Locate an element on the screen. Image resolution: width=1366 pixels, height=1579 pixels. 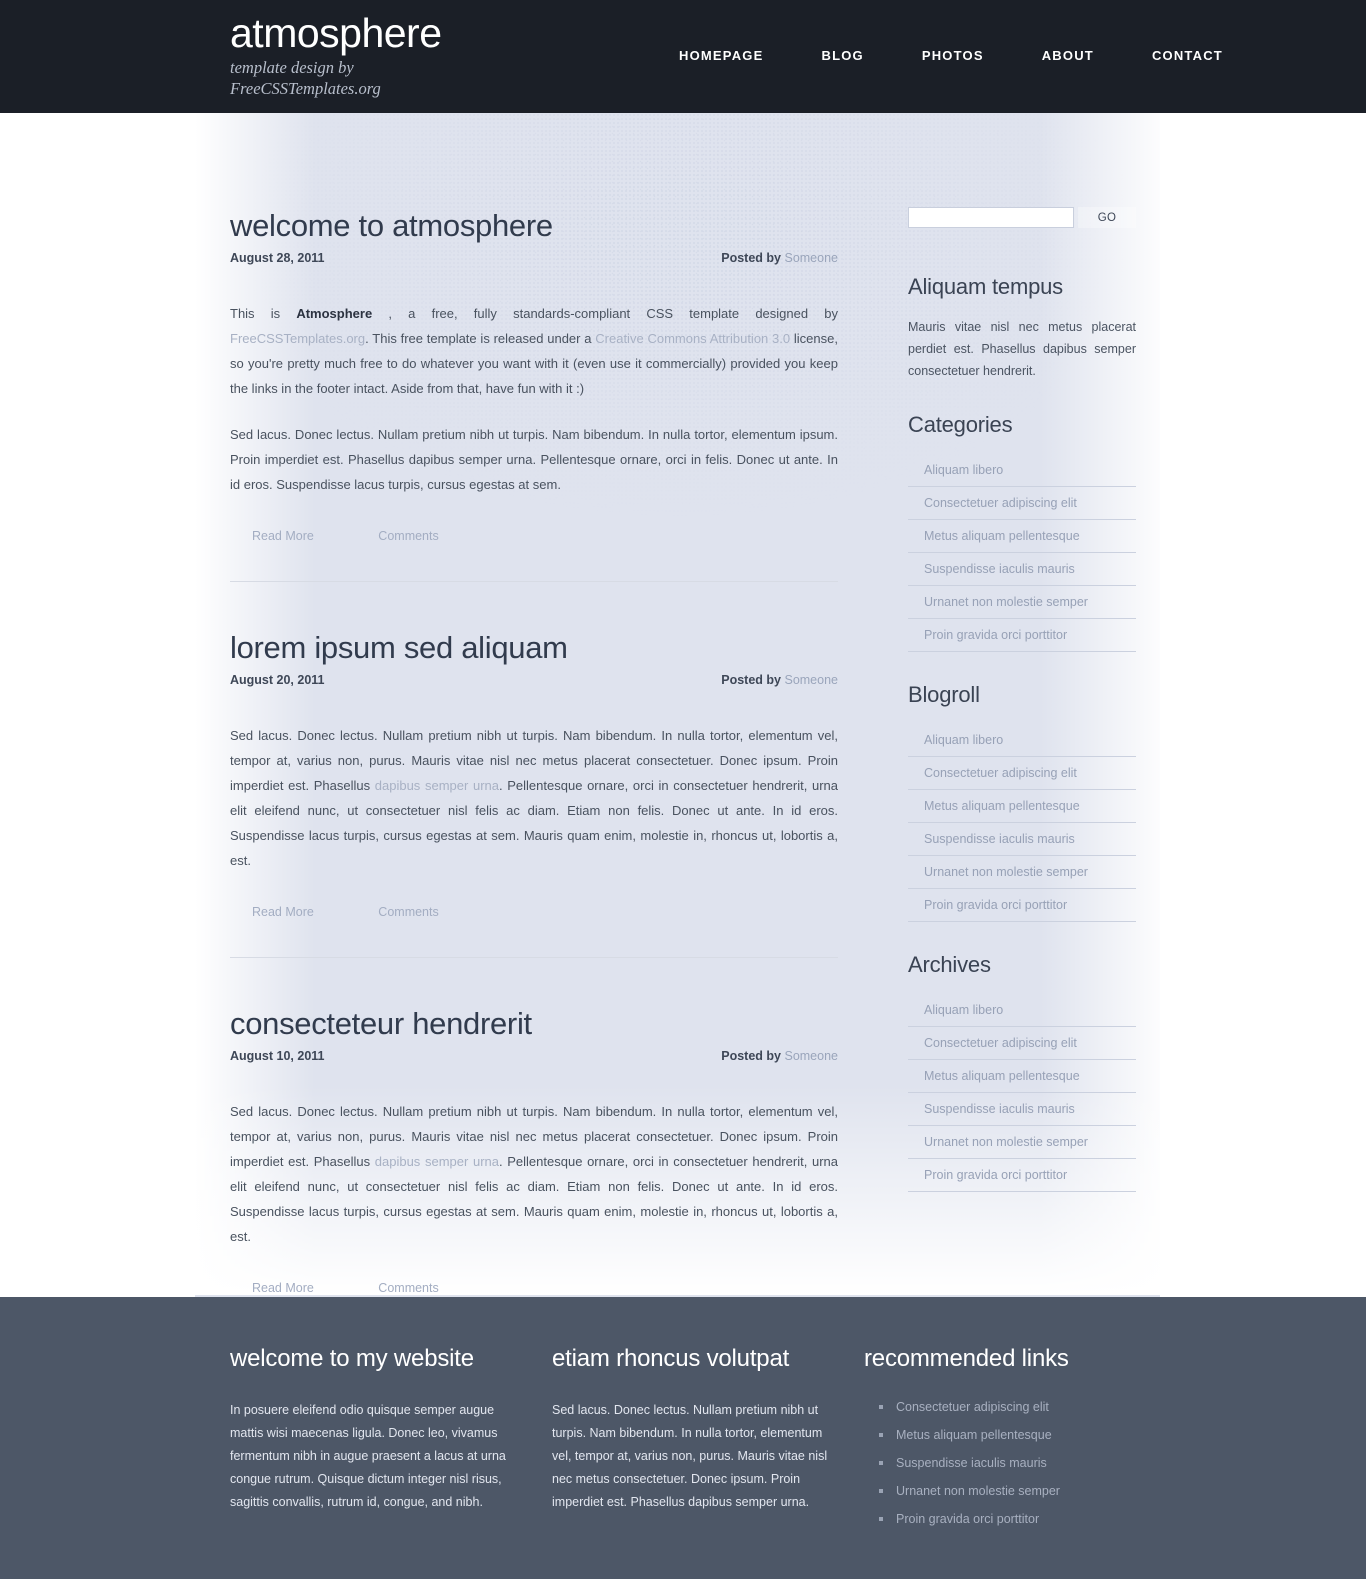
blogroll-link: Consectetuer adipiscing elit is located at coordinates (1022, 773).